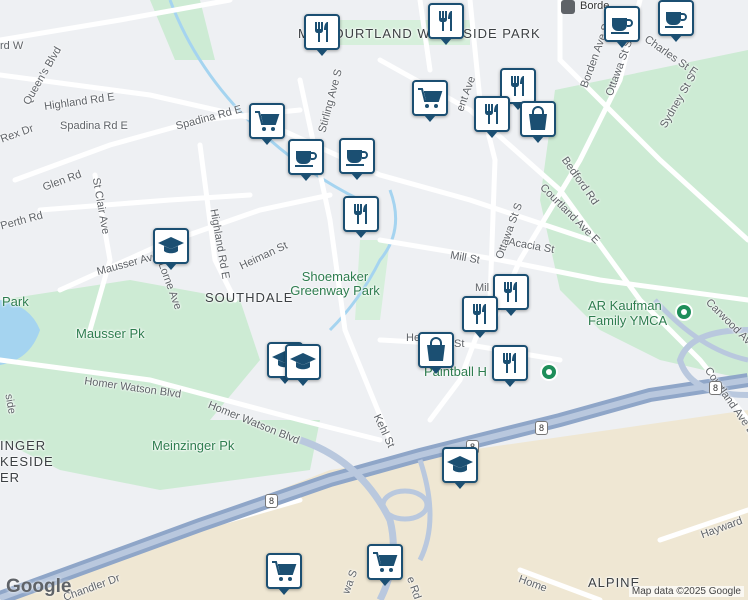 Image resolution: width=748 pixels, height=600 pixels. What do you see at coordinates (94, 126) in the screenshot?
I see `street-label: Spadina Rd E` at bounding box center [94, 126].